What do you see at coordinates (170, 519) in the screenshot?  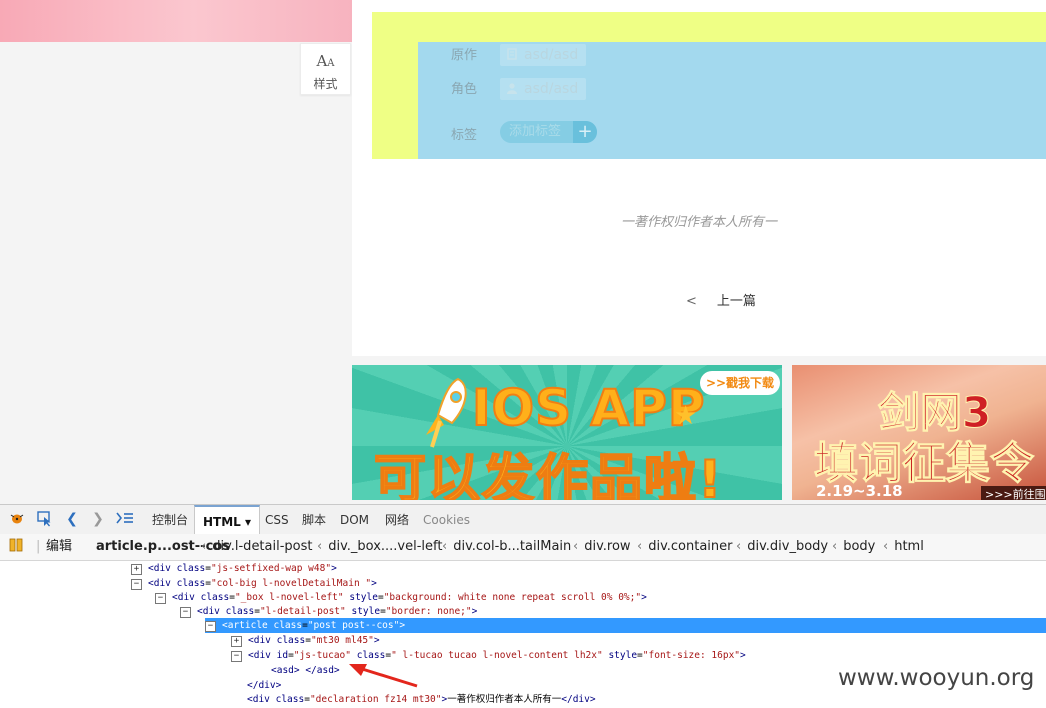 I see `tab-console: 控制台` at bounding box center [170, 519].